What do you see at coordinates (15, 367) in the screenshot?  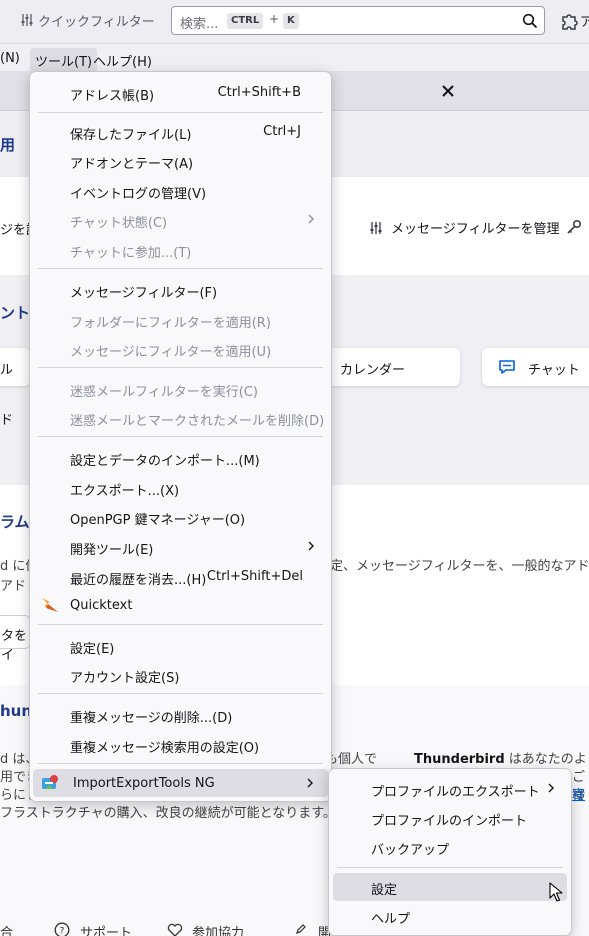 I see `email-account-card: ル` at bounding box center [15, 367].